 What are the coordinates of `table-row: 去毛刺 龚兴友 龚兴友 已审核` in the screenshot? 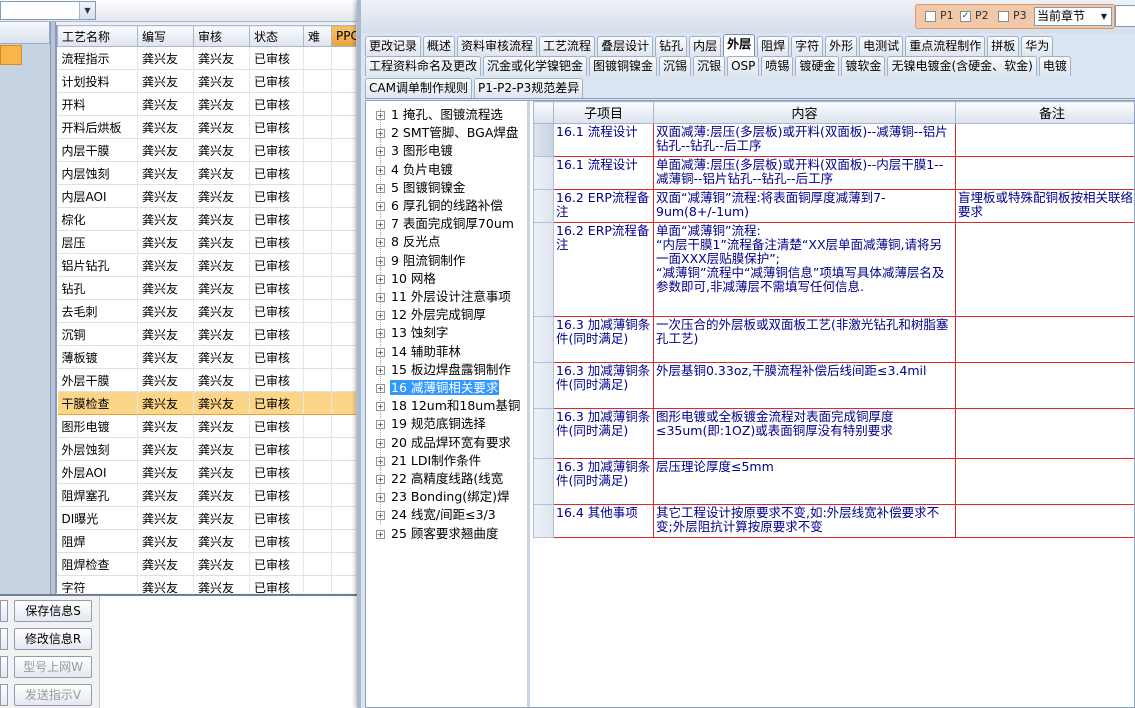 It's located at (206, 311).